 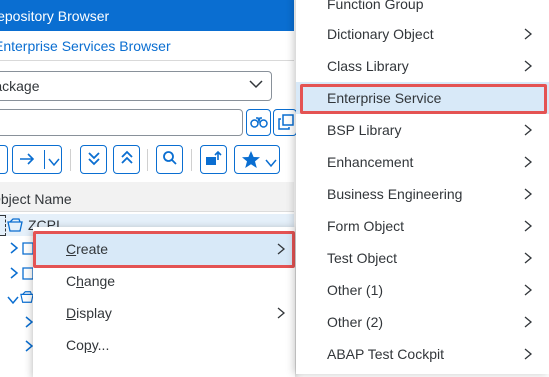 I want to click on submenu-item-label: Business Engineering, so click(x=395, y=194).